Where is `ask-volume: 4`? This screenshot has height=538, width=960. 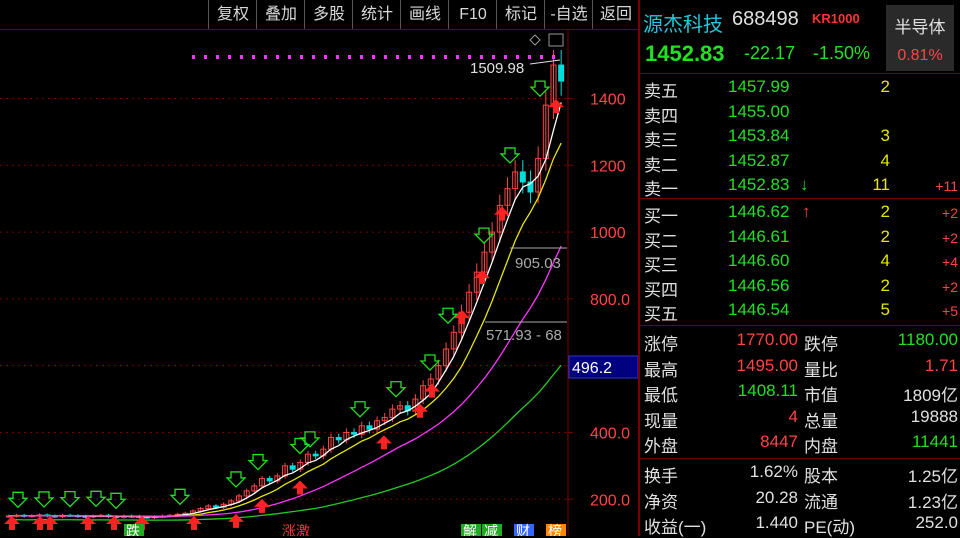
ask-volume: 4 is located at coordinates (885, 160).